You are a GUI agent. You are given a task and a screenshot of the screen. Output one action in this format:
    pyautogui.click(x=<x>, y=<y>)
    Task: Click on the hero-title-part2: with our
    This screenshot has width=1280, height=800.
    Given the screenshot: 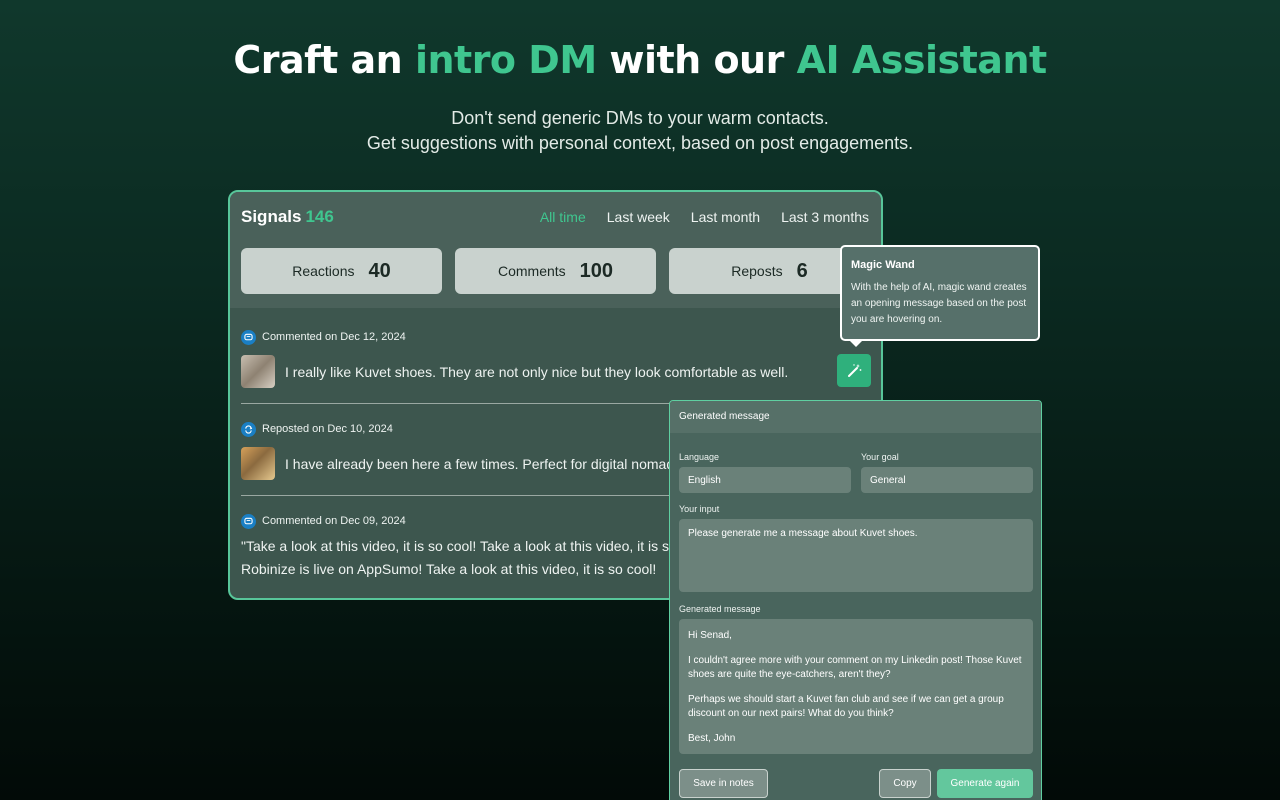 What is the action you would take?
    pyautogui.click(x=696, y=60)
    